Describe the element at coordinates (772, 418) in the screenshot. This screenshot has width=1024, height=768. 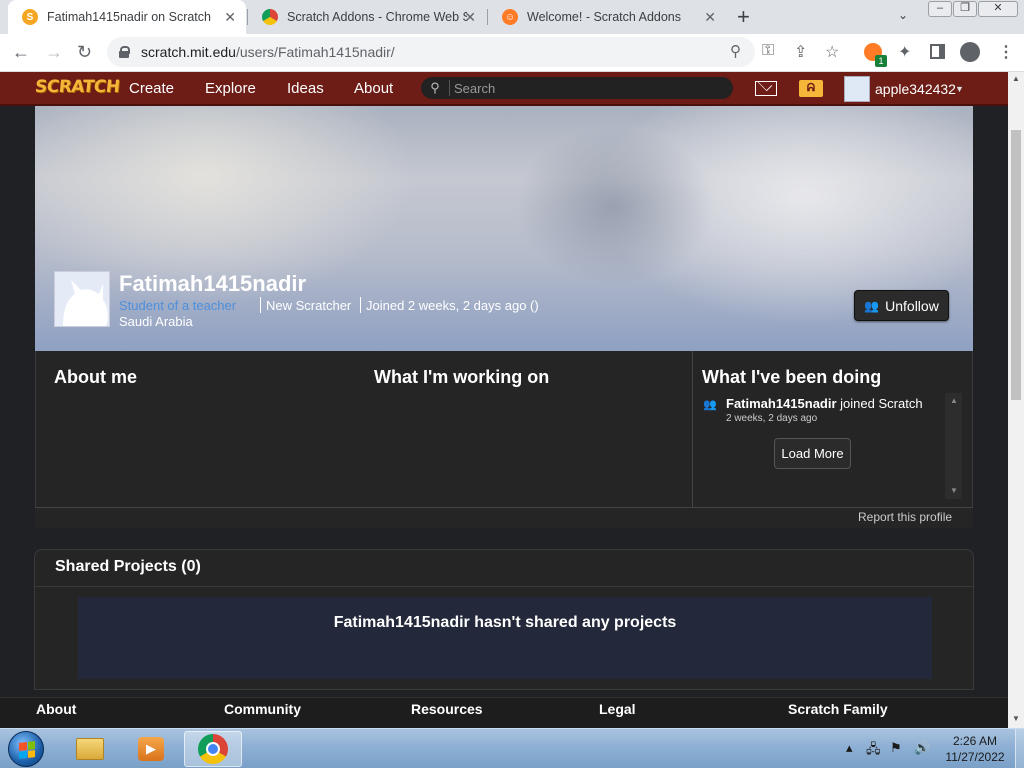
I see `activity-time: 2 weeks, 2 days ago` at that location.